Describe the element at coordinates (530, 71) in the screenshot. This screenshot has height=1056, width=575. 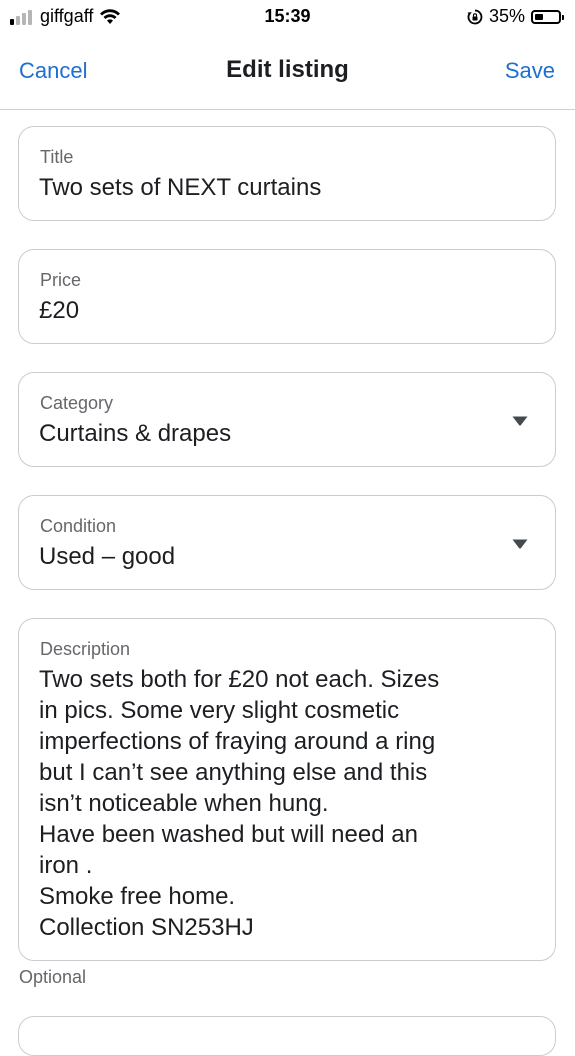
I see `save-button: Save` at that location.